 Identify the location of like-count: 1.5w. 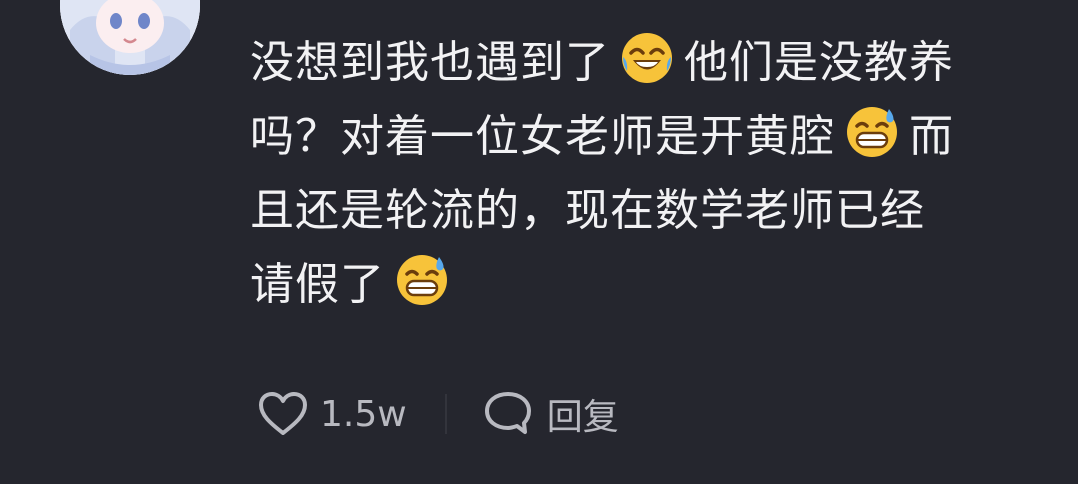
(363, 414).